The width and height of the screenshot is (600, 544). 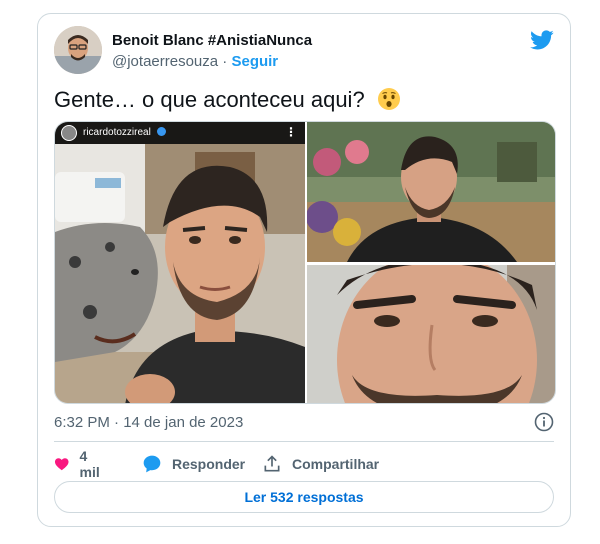 I want to click on share-label: Compartilhar, so click(x=336, y=464).